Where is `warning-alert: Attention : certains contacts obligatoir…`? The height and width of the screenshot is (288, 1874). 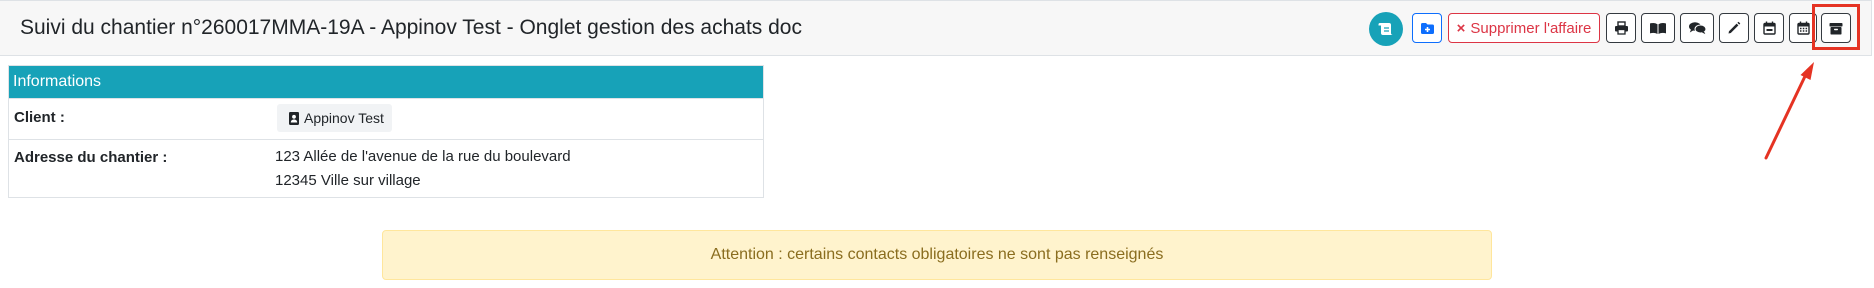 warning-alert: Attention : certains contacts obligatoir… is located at coordinates (937, 255).